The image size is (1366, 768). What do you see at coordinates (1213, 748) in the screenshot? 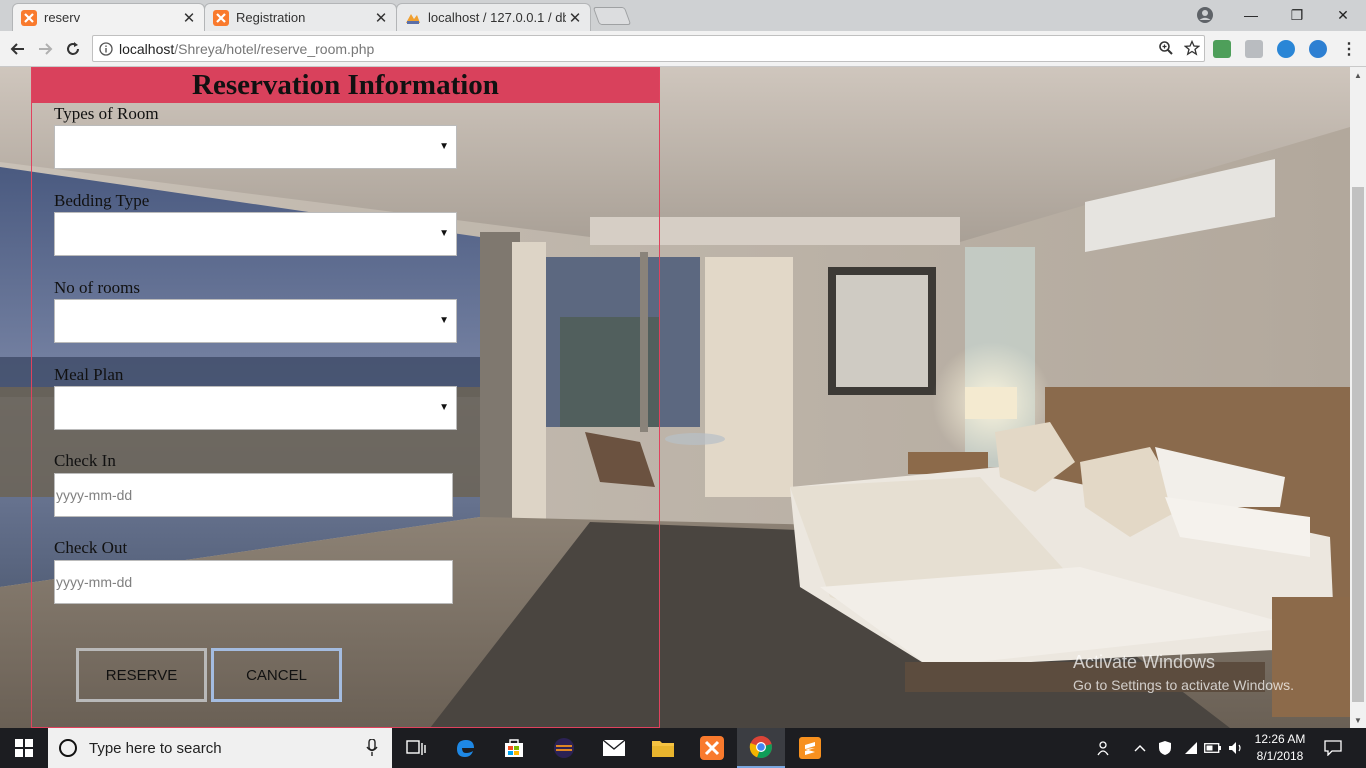
I see `battery-icon` at bounding box center [1213, 748].